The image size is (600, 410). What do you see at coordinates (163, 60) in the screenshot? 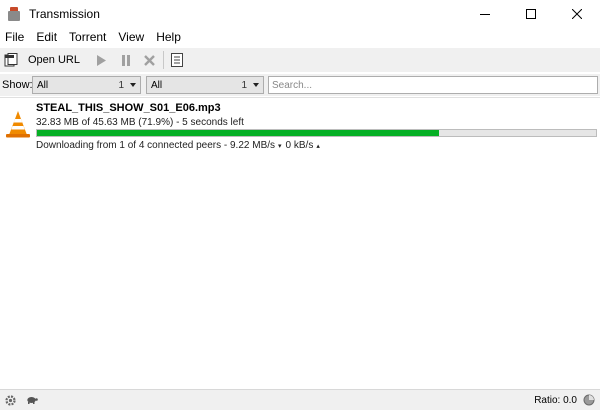
I see `toolbar-separator` at bounding box center [163, 60].